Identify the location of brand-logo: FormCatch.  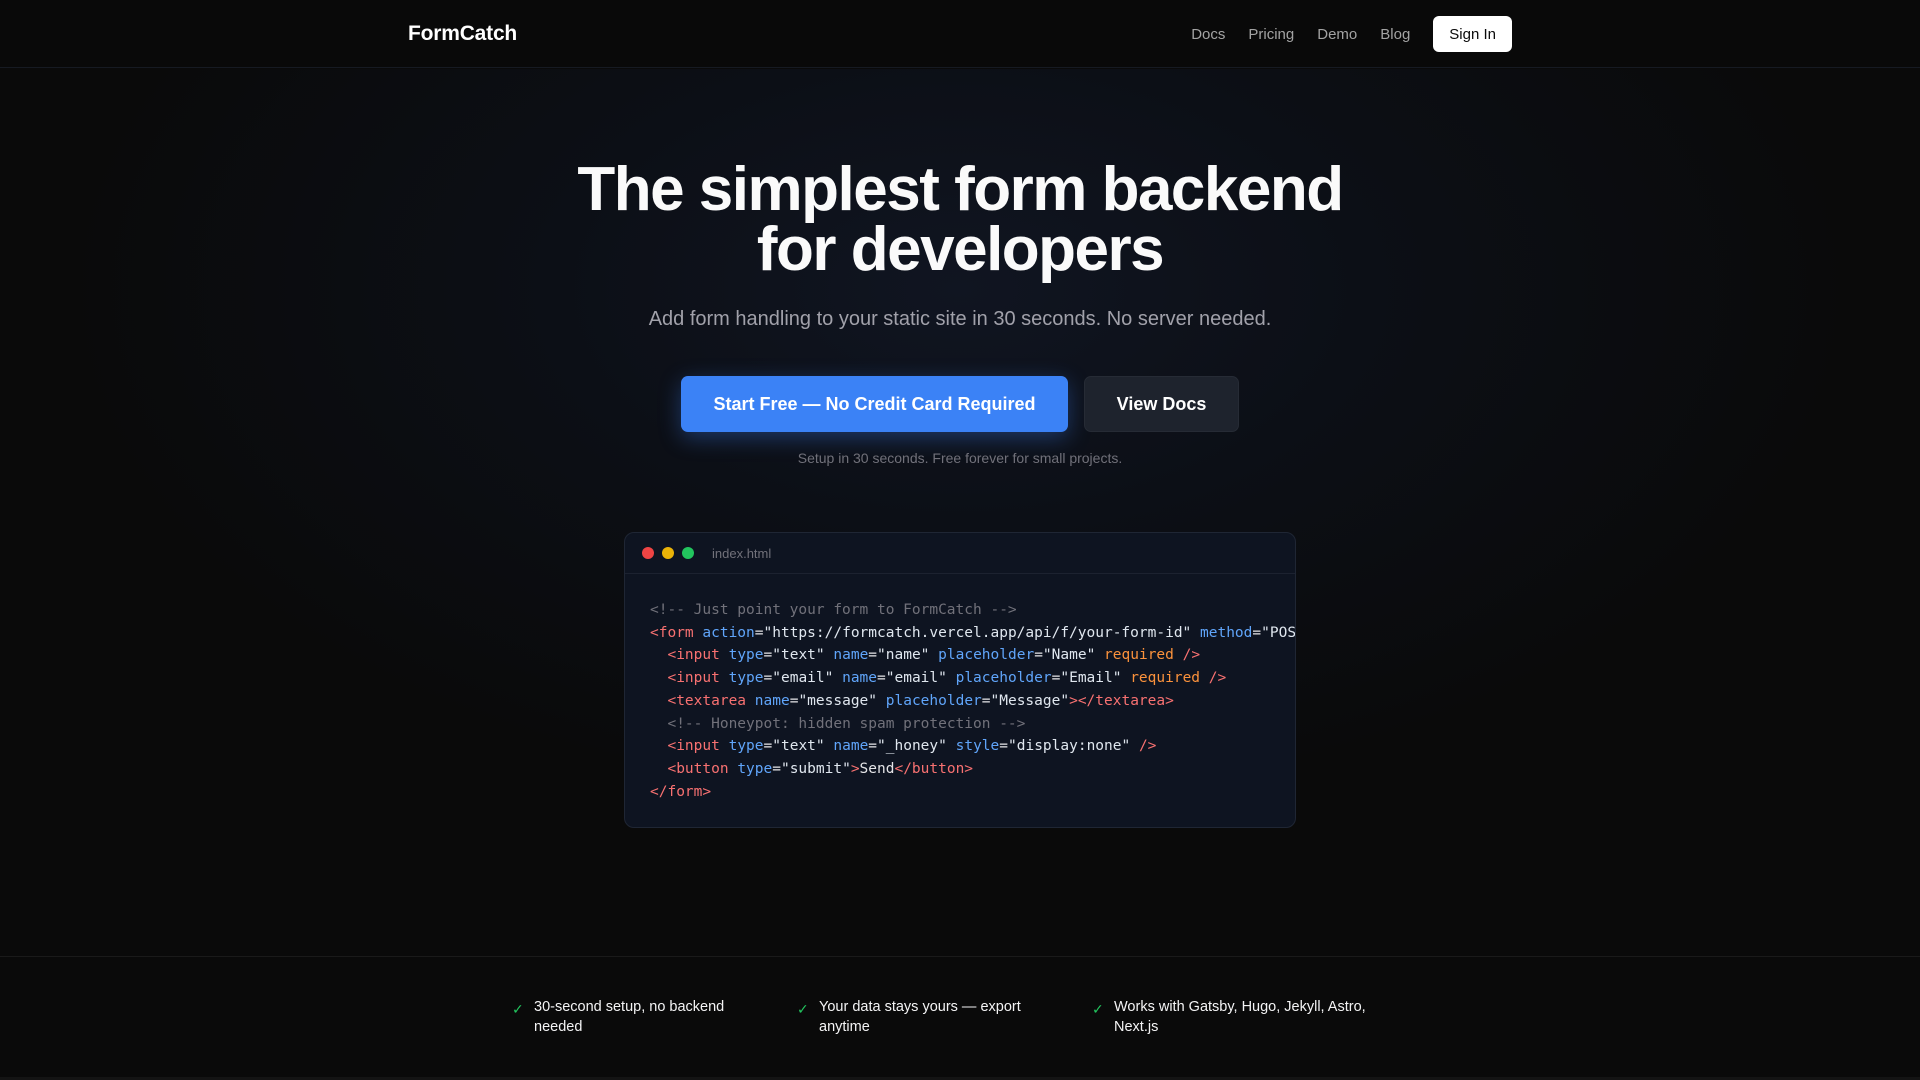
(462, 34).